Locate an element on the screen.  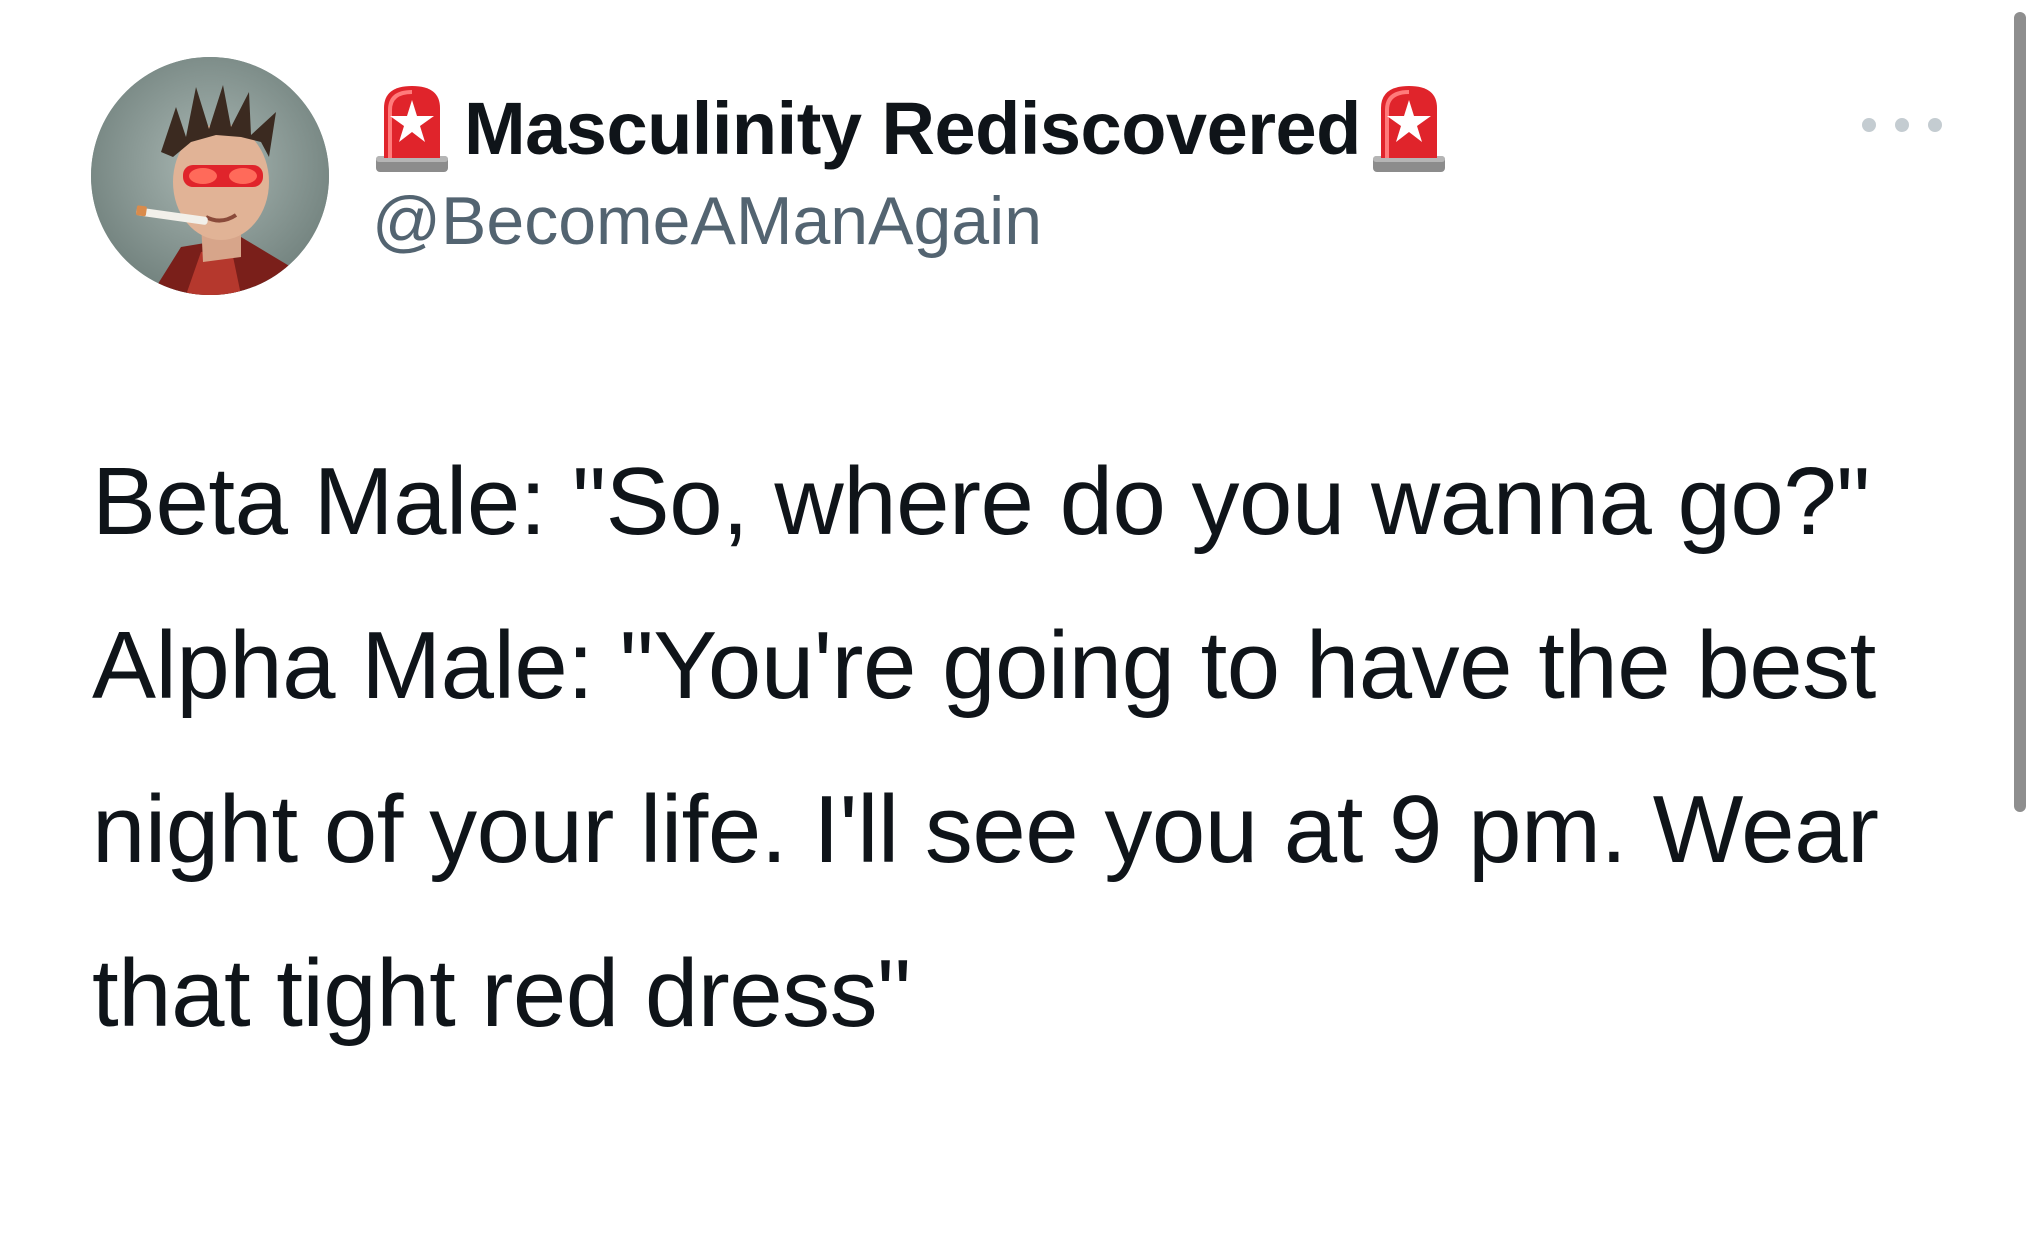
avatar-image is located at coordinates (210, 176).